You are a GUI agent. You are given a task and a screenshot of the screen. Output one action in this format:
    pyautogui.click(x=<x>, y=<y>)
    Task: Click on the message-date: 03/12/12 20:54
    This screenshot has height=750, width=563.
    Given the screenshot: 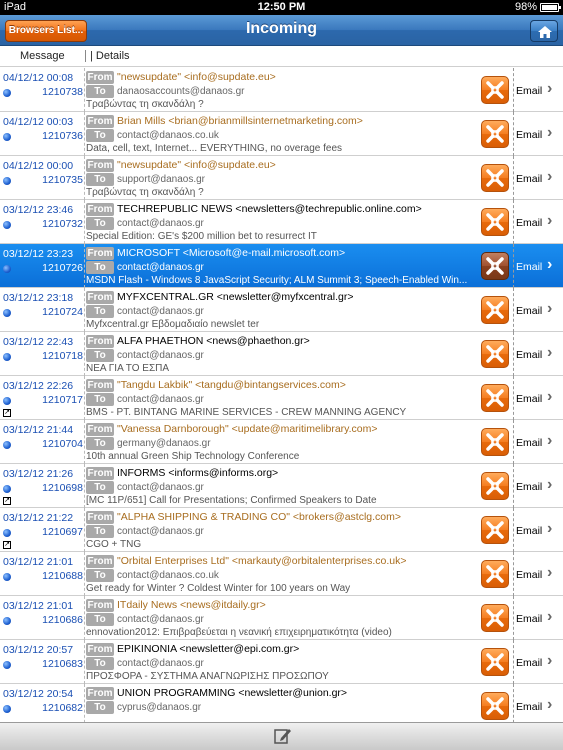 What is the action you would take?
    pyautogui.click(x=38, y=694)
    